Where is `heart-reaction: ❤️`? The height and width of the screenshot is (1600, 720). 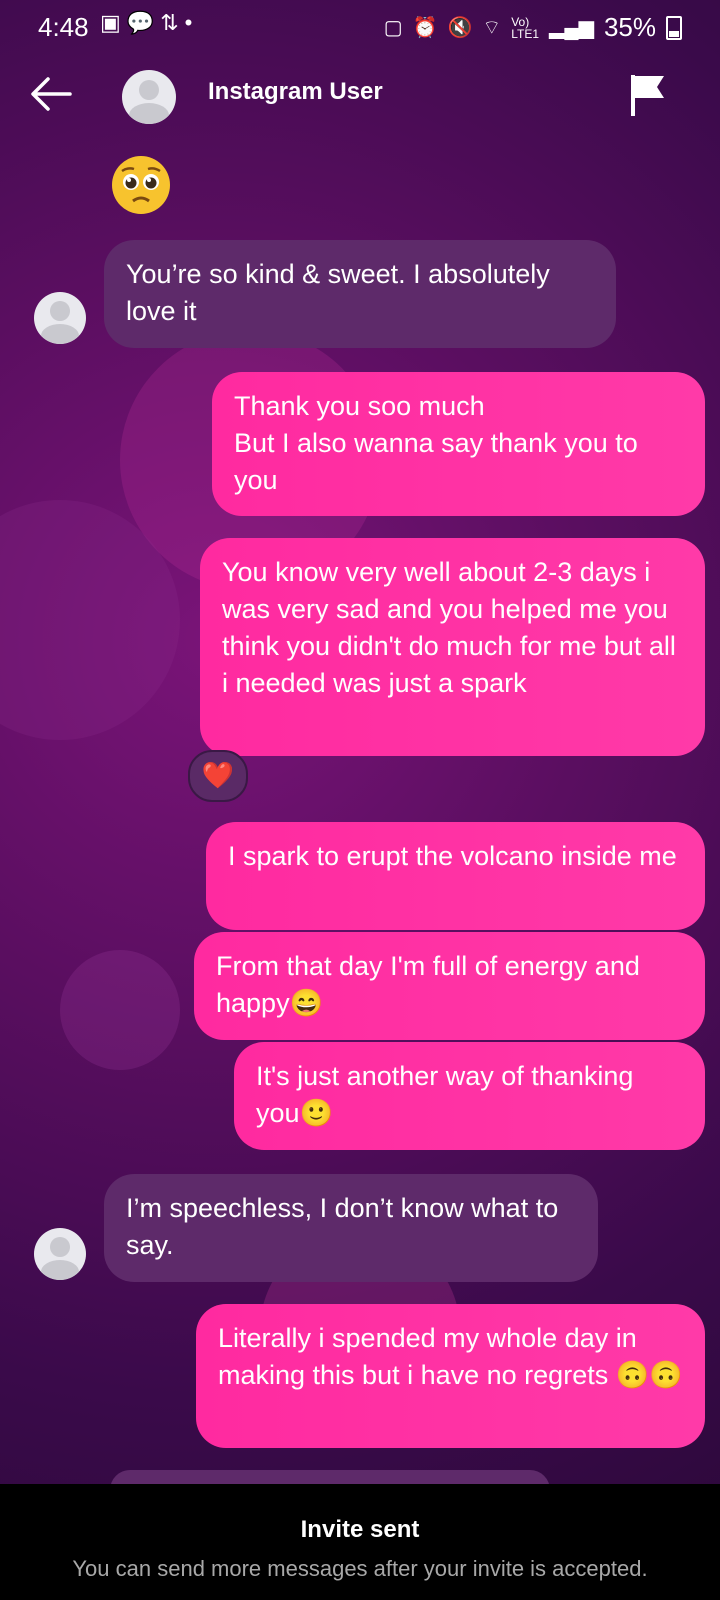 heart-reaction: ❤️ is located at coordinates (218, 776).